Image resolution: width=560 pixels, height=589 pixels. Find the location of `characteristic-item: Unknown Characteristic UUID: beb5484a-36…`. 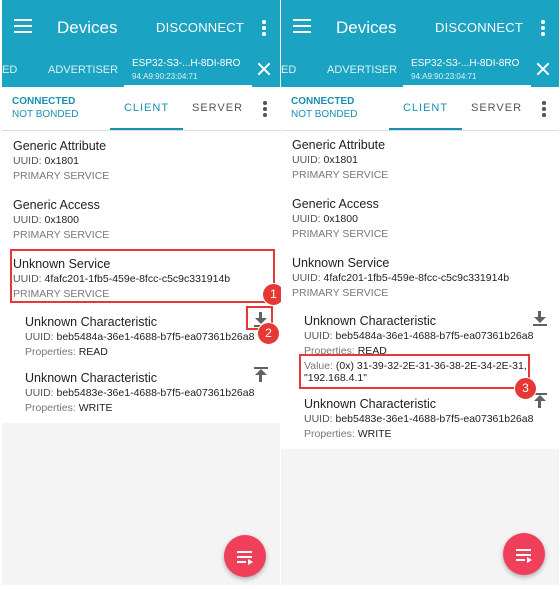

characteristic-item: Unknown Characteristic UUID: beb5484a-36… is located at coordinates (152, 336).